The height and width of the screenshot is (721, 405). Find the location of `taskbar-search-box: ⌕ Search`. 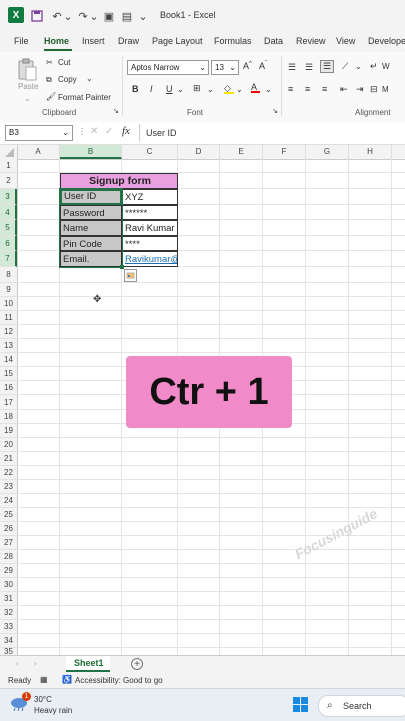

taskbar-search-box: ⌕ Search is located at coordinates (361, 706).